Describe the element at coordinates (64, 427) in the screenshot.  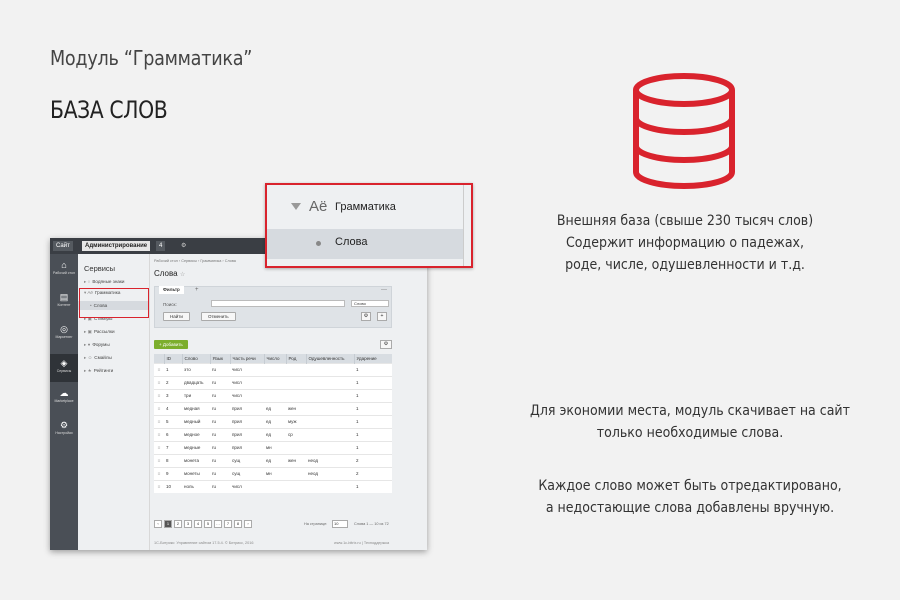
I see `nav-settings: ⚙ Настройки` at that location.